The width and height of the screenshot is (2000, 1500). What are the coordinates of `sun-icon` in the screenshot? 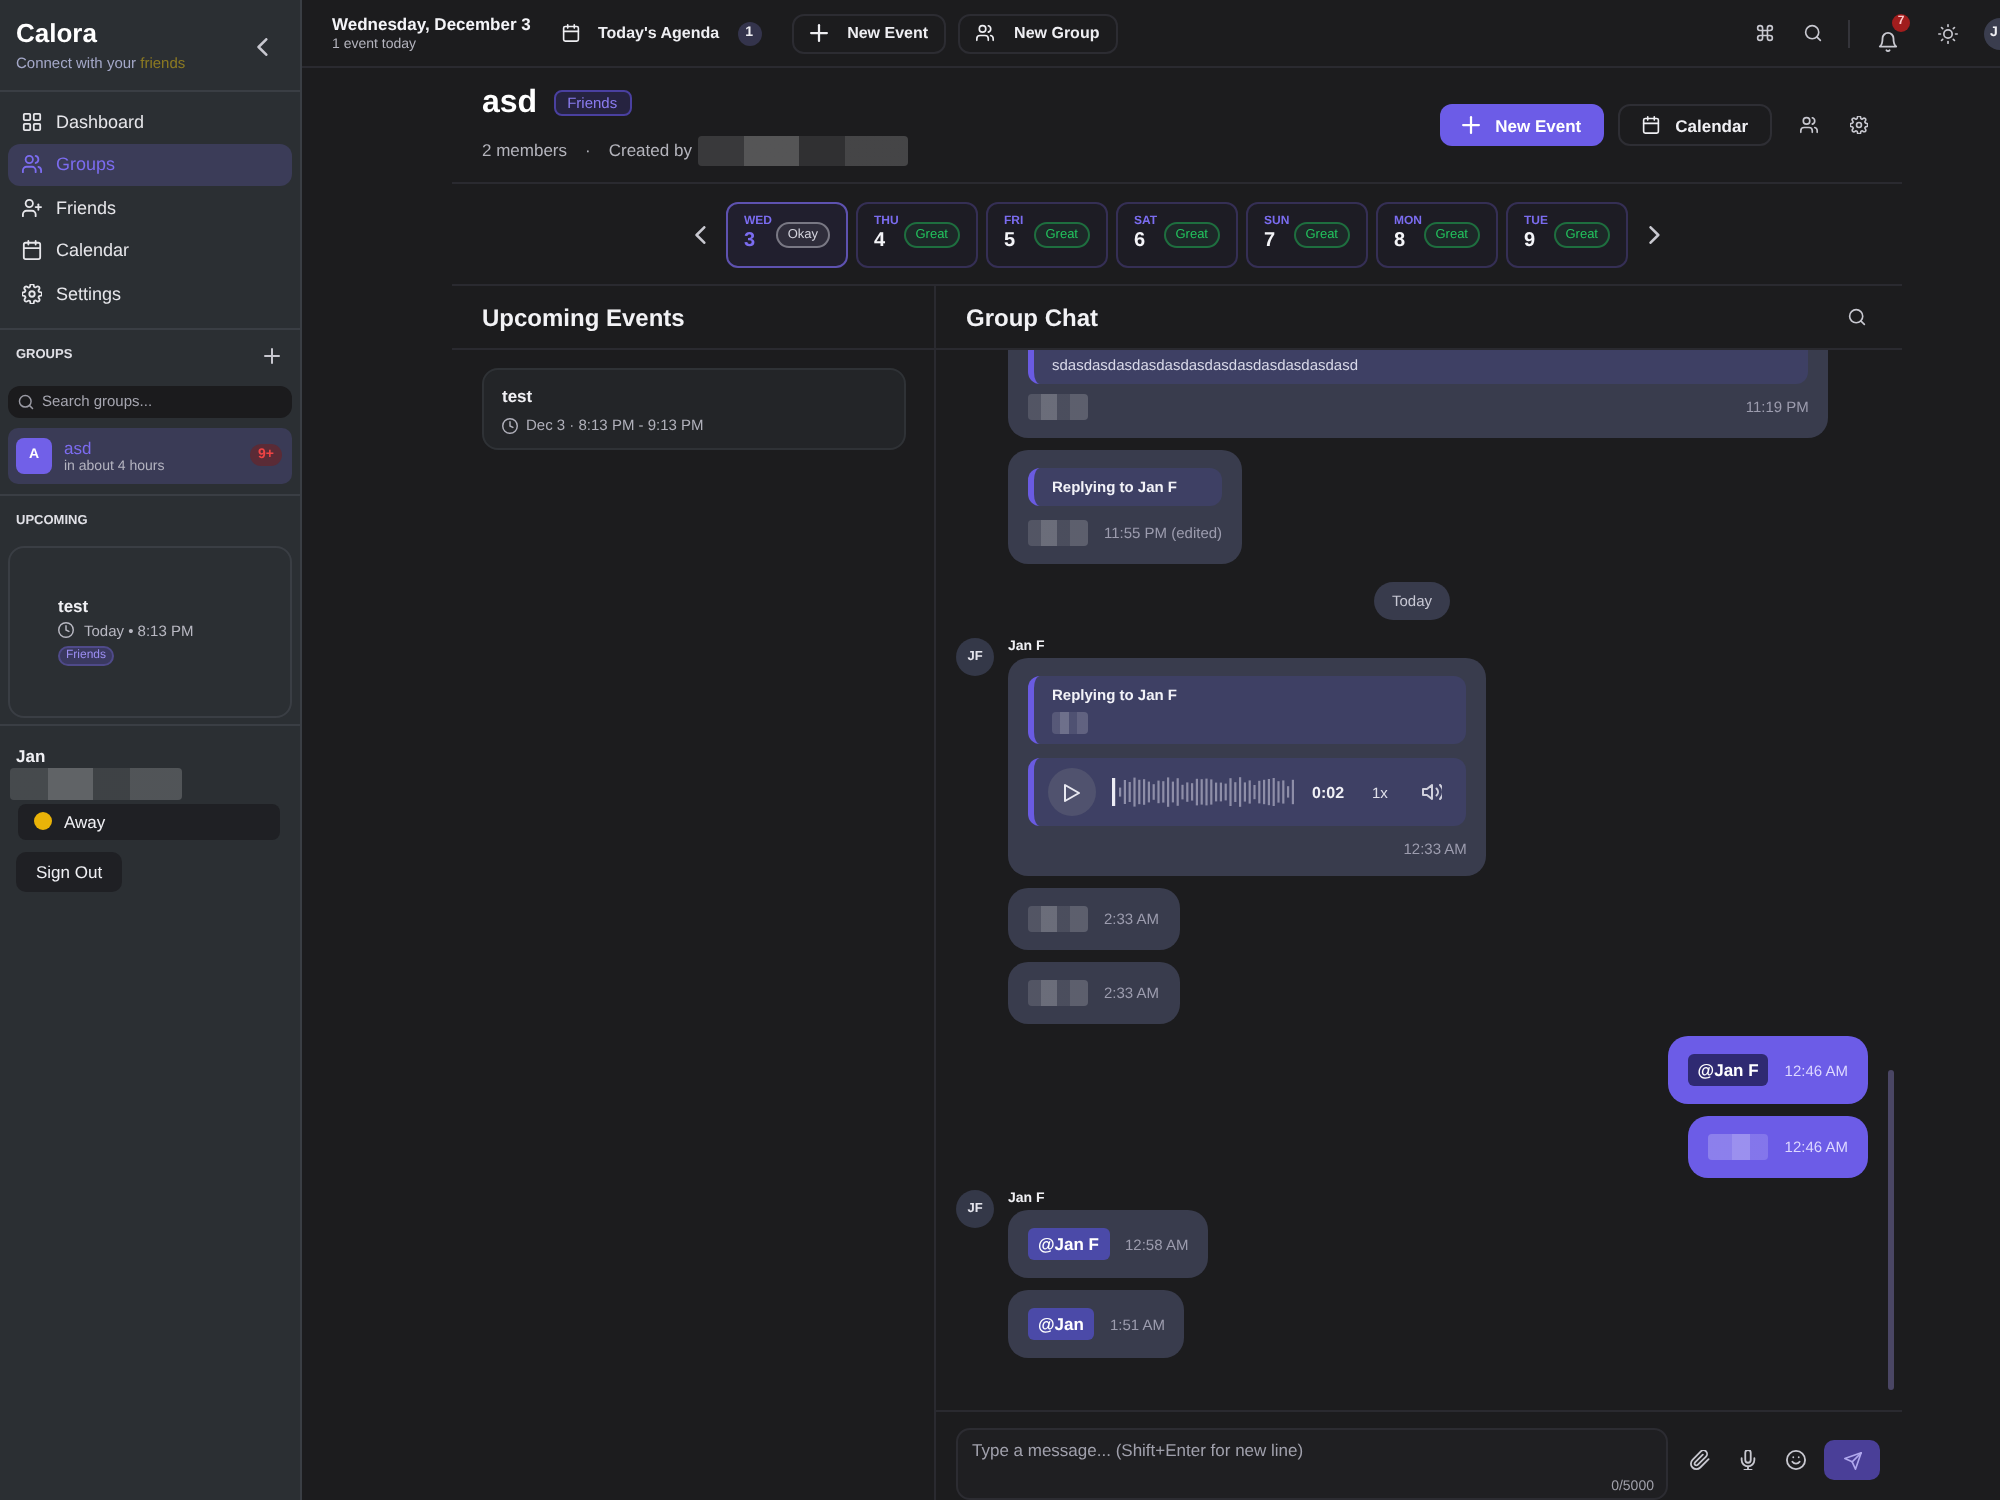 It's located at (1948, 33).